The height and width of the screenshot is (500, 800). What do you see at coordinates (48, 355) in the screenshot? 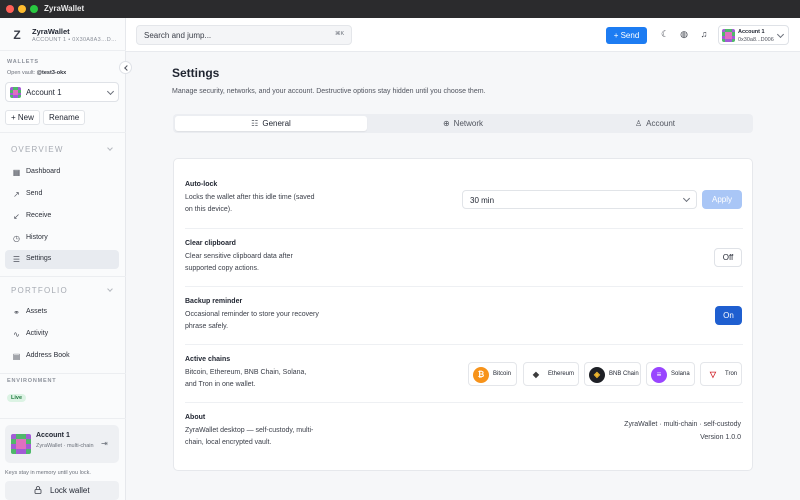
I see `sidebar-item-label: Address Book` at bounding box center [48, 355].